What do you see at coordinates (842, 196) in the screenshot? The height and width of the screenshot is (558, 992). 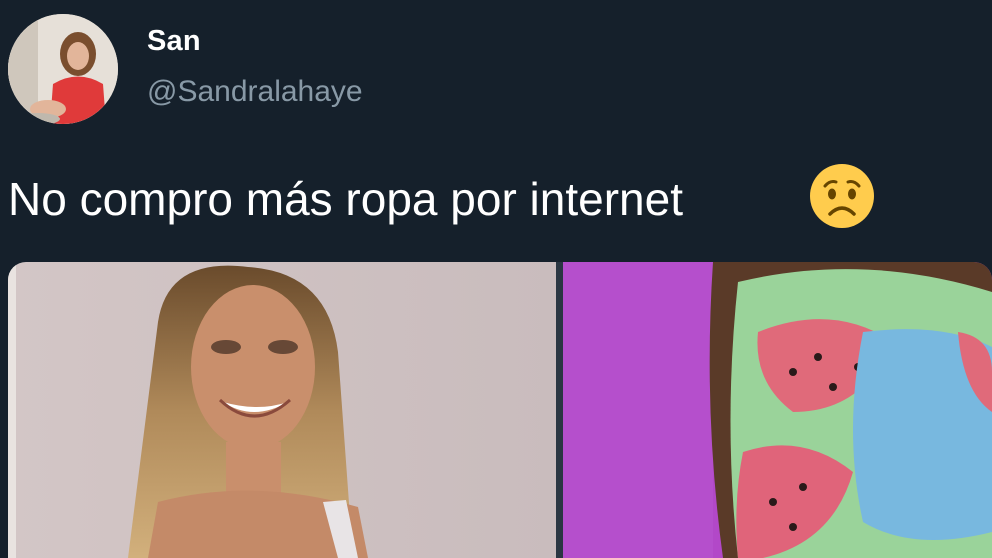 I see `worried-face-emoji-icon` at bounding box center [842, 196].